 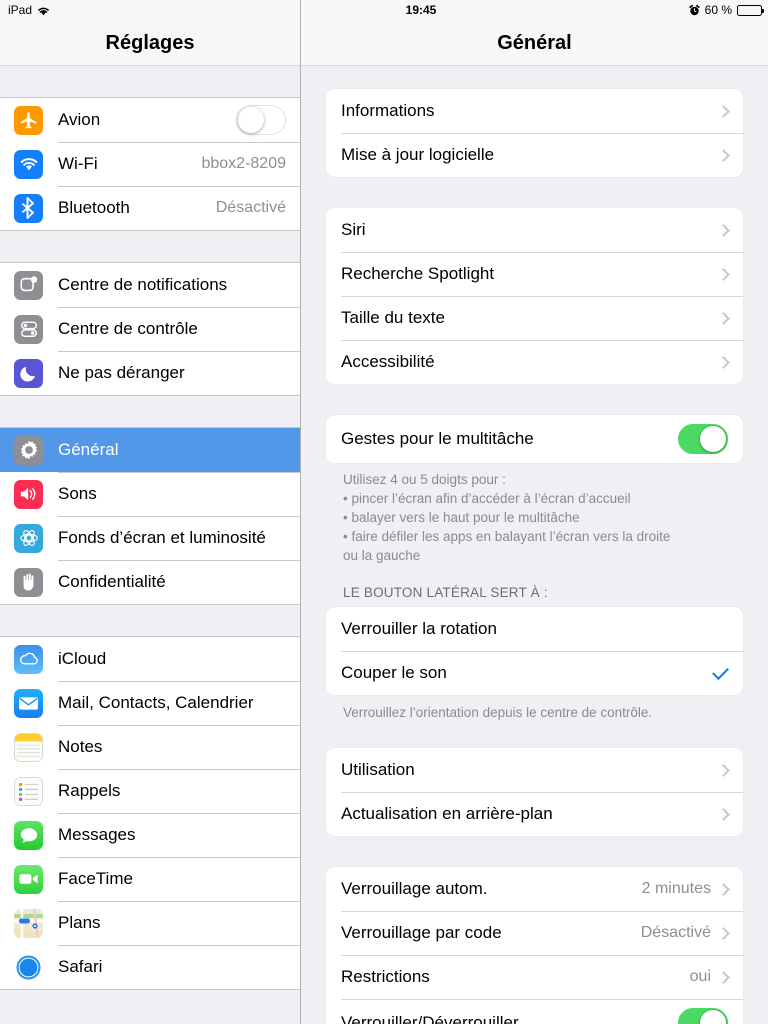 I want to click on sidebar-item-fonds-decran: Fonds d’écran et luminosité, so click(x=150, y=538).